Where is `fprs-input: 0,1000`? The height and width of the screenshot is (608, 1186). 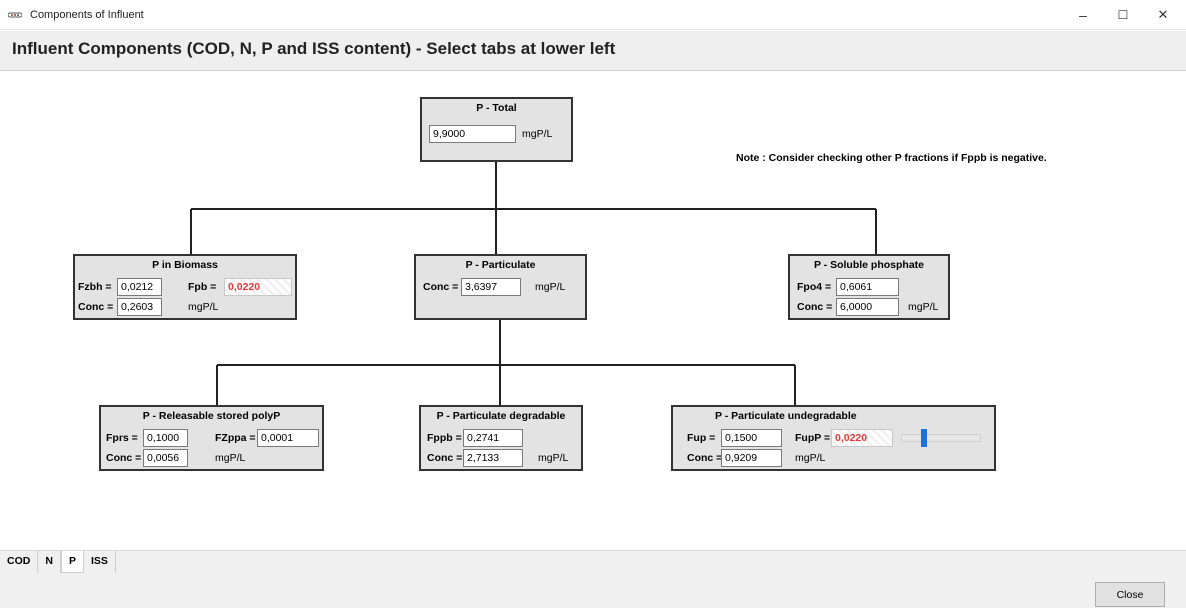
fprs-input: 0,1000 is located at coordinates (165, 438).